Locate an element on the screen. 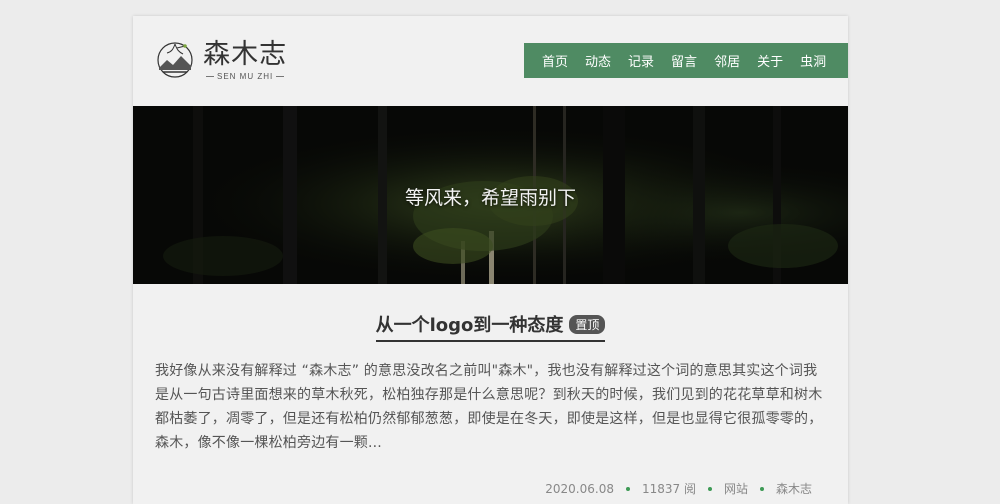 Image resolution: width=1000 pixels, height=504 pixels. post-meta: 2020.06.08 11837 阅 网站 森木志 is located at coordinates (678, 488).